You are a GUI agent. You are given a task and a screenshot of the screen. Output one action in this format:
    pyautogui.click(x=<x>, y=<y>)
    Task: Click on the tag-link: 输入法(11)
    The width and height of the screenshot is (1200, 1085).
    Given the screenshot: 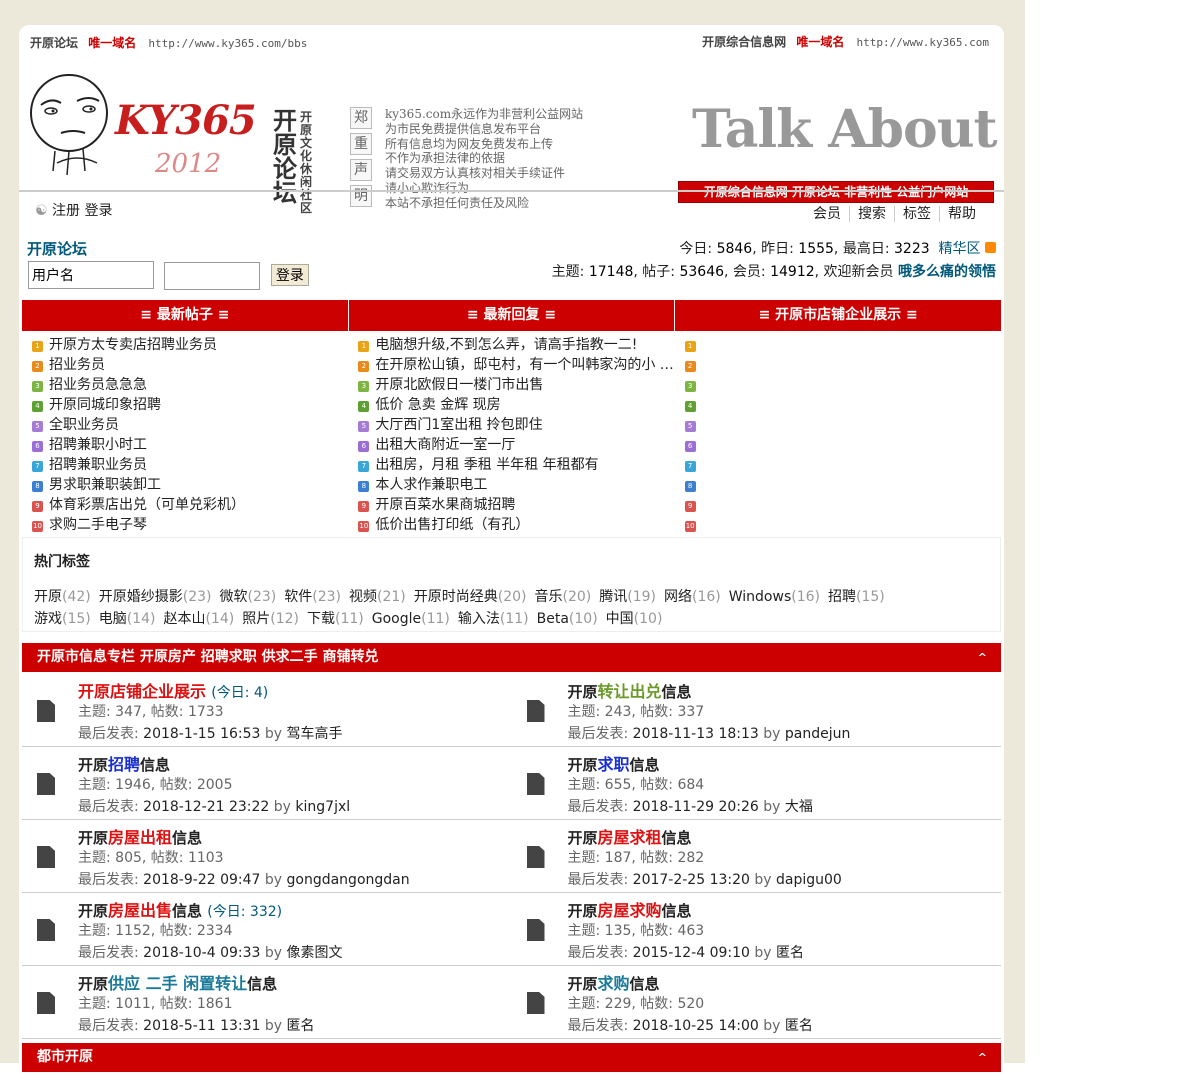 What is the action you would take?
    pyautogui.click(x=493, y=619)
    